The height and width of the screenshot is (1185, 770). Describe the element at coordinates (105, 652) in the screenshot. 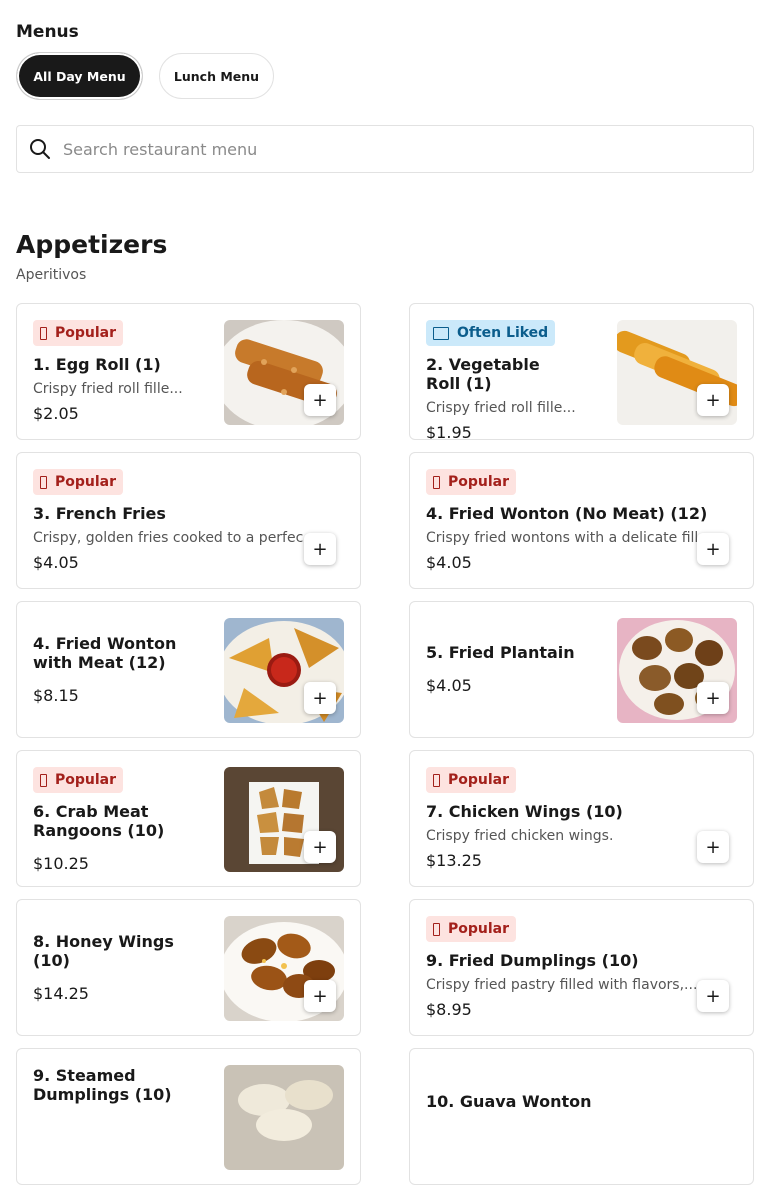

I see `item-name: 4. Fried Wonton with Meat (12)` at that location.